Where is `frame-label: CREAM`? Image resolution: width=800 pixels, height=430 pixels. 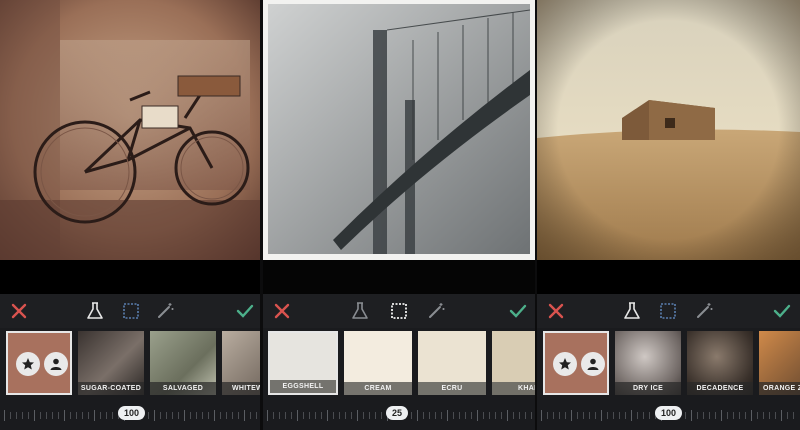
frame-label: CREAM is located at coordinates (378, 388).